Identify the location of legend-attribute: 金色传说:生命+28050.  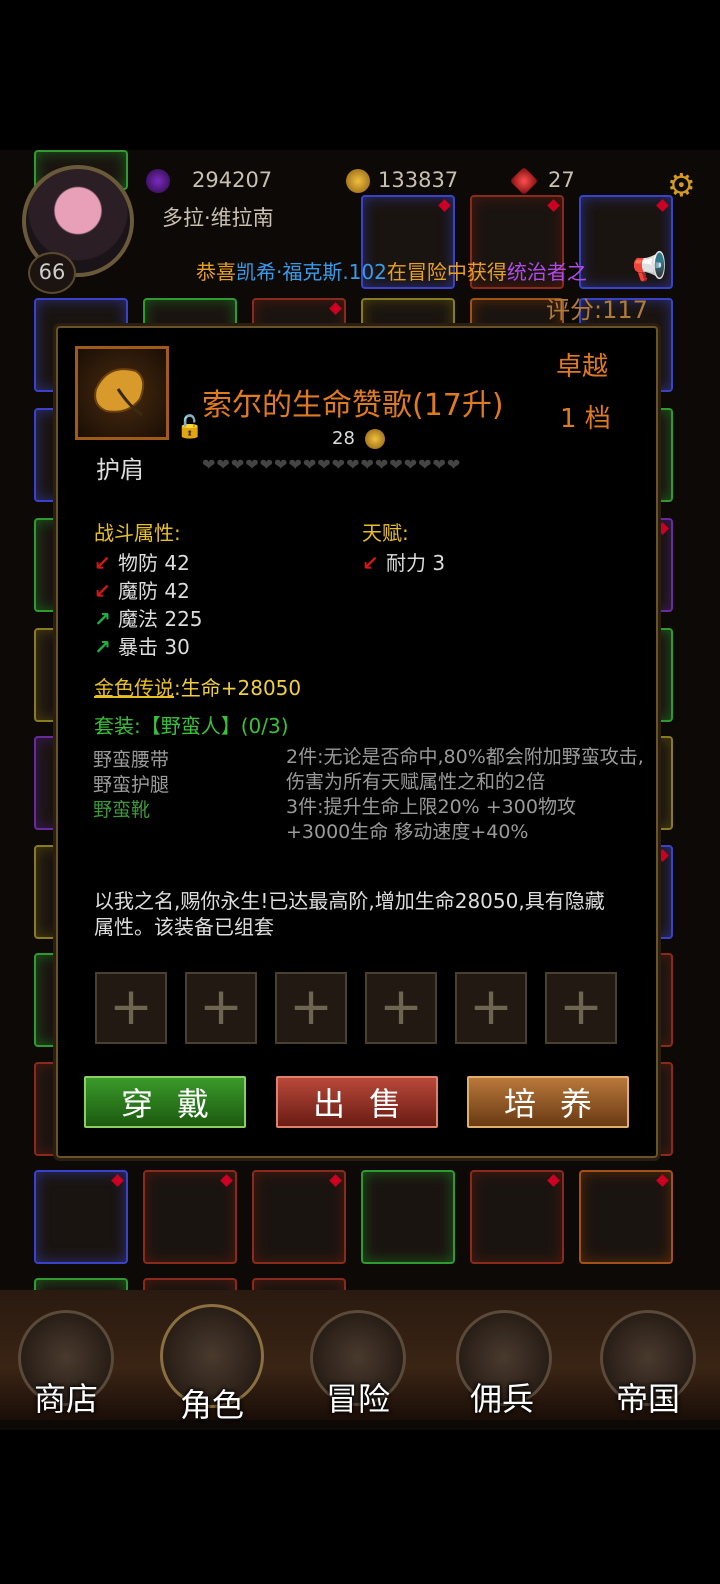
(197, 686).